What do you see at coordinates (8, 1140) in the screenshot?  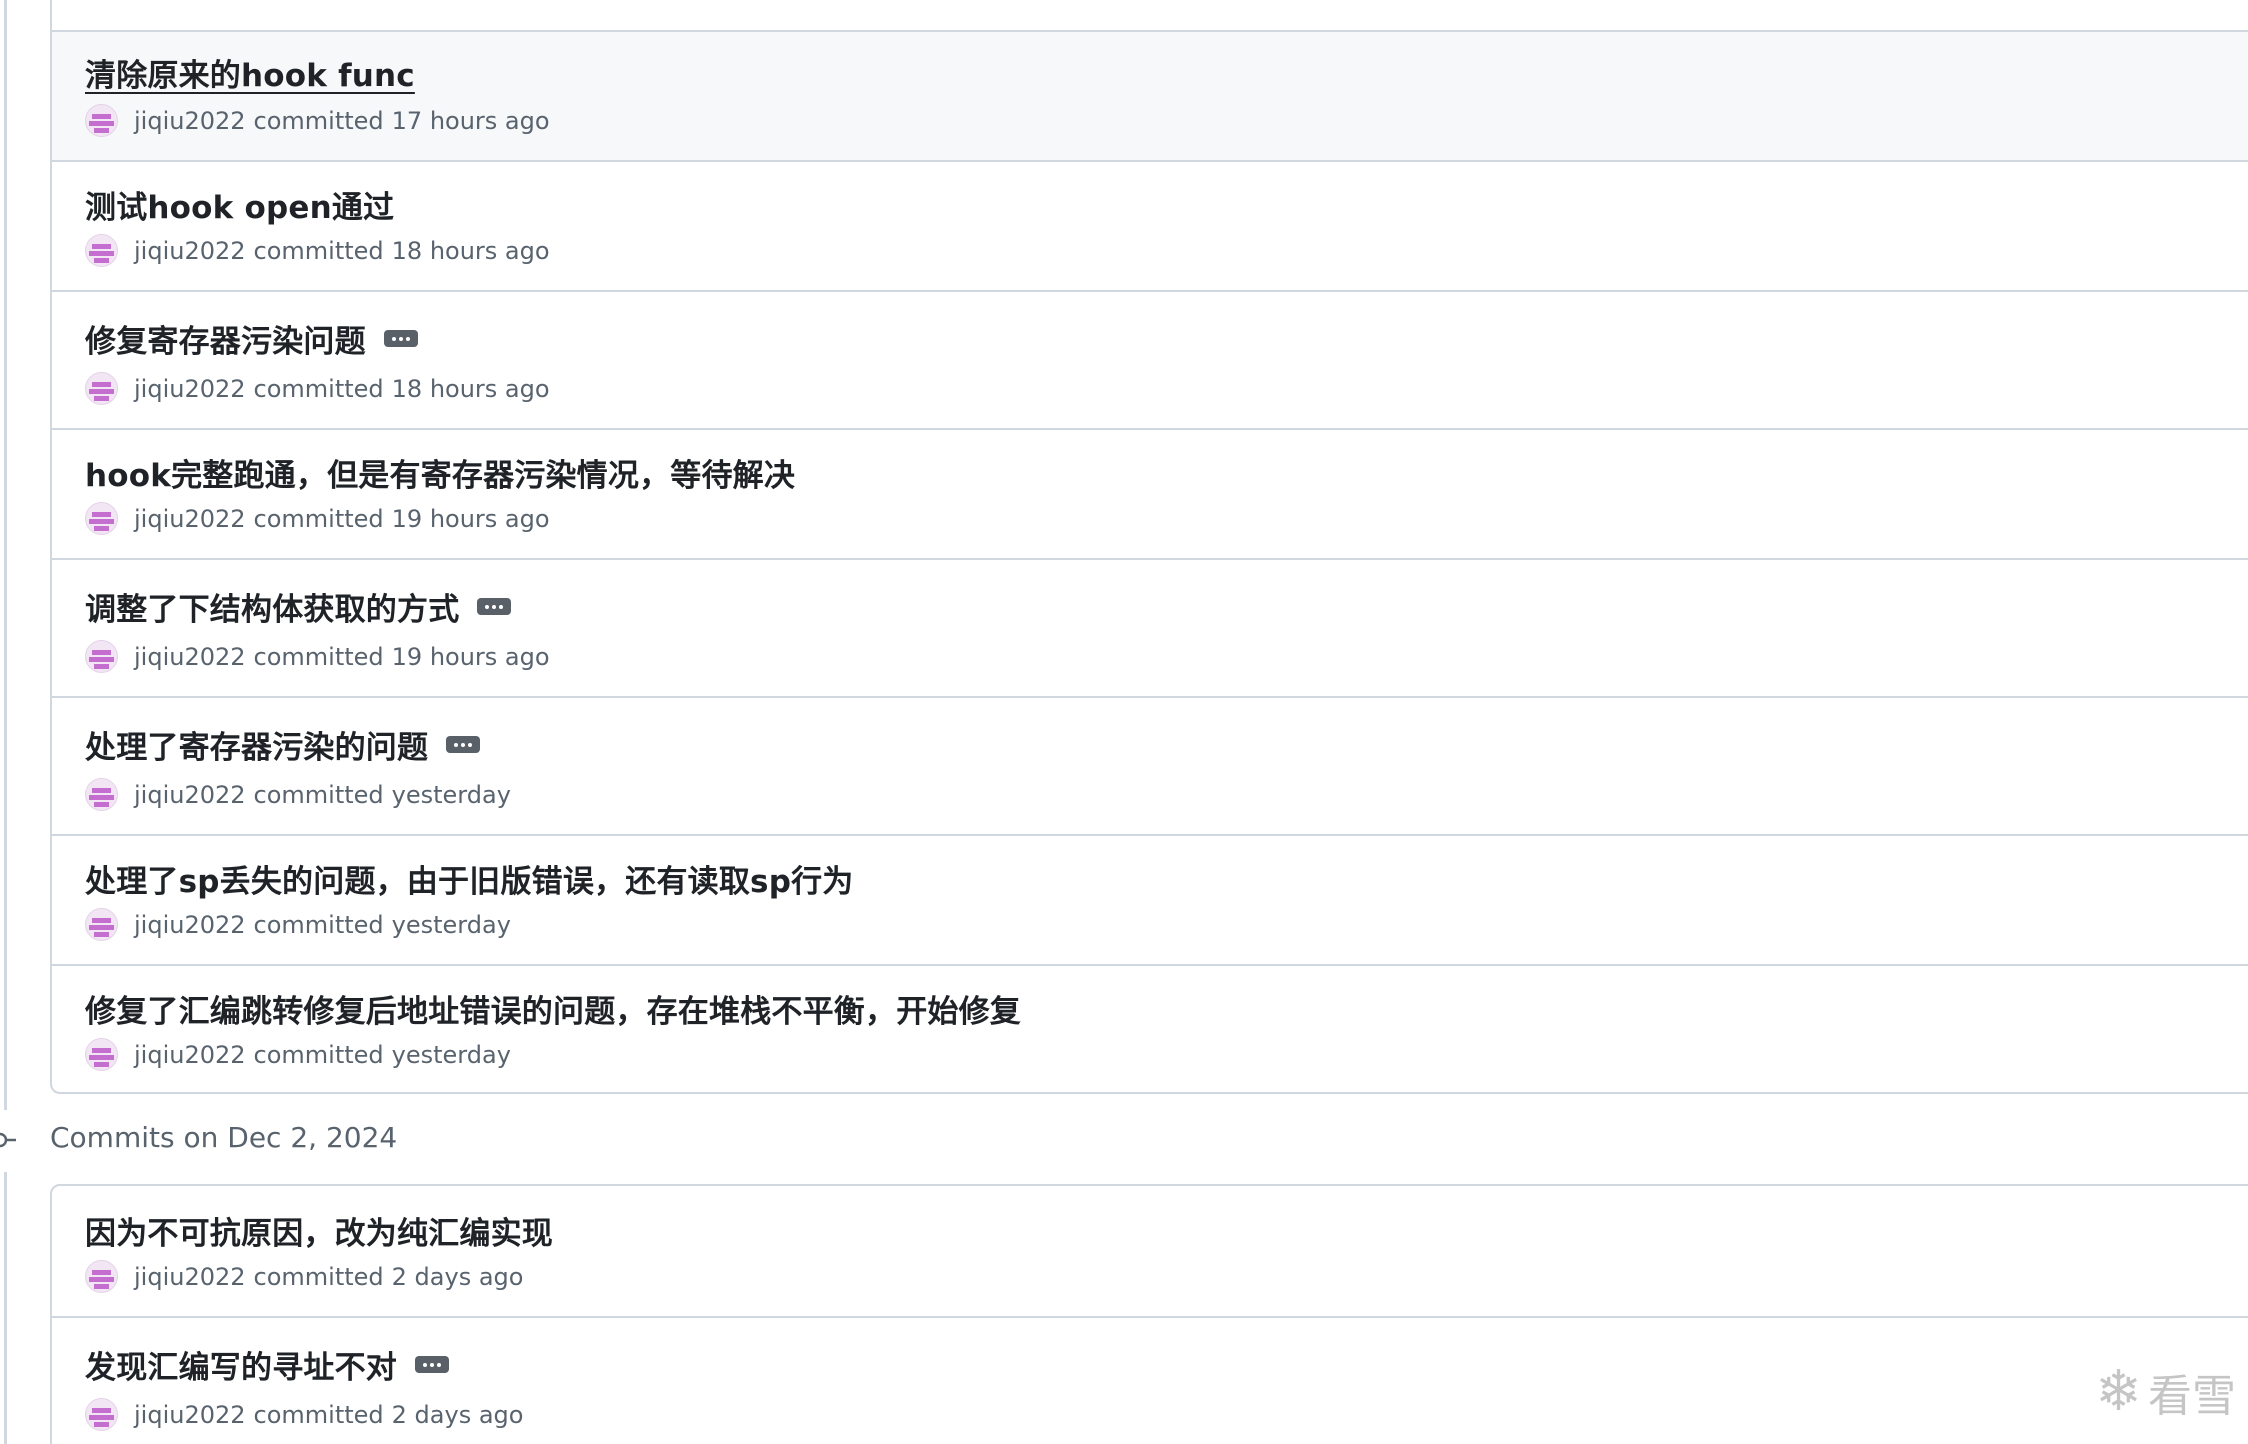 I see `commit-icon` at bounding box center [8, 1140].